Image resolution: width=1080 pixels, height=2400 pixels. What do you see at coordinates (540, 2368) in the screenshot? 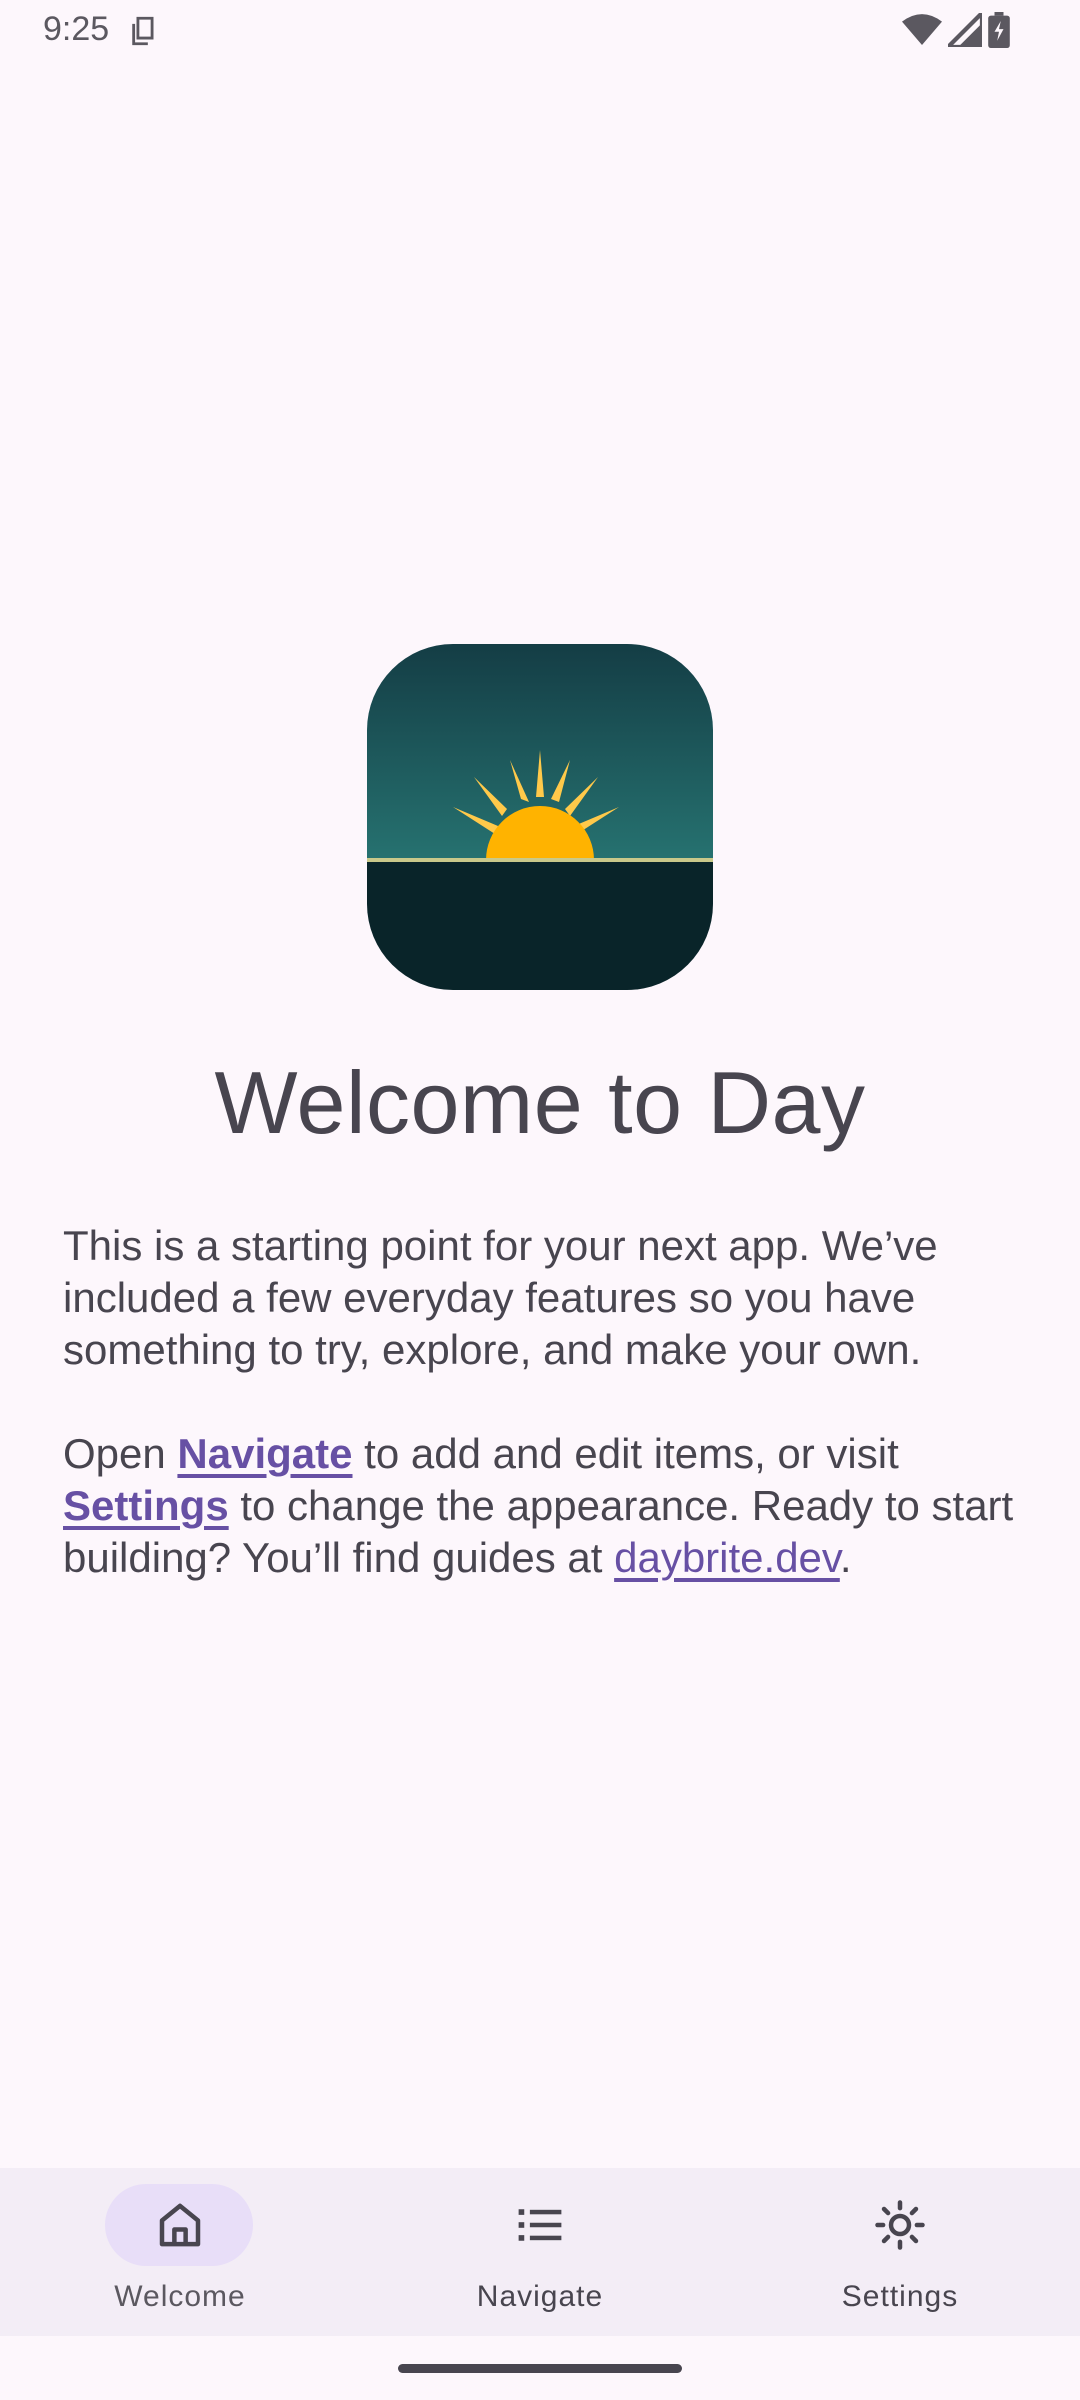
I see `home-gesture-bar` at bounding box center [540, 2368].